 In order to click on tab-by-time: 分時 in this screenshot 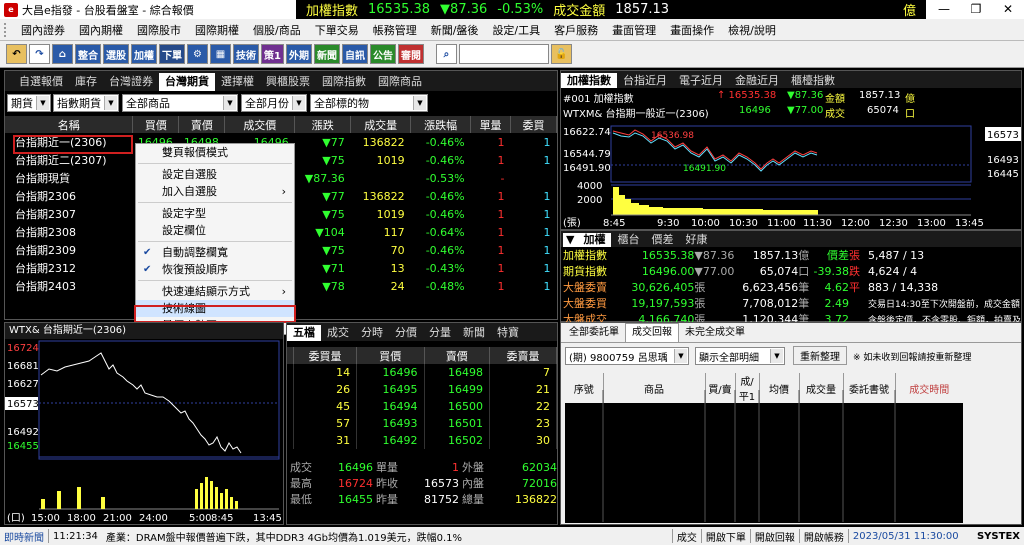, I will do `click(372, 333)`.